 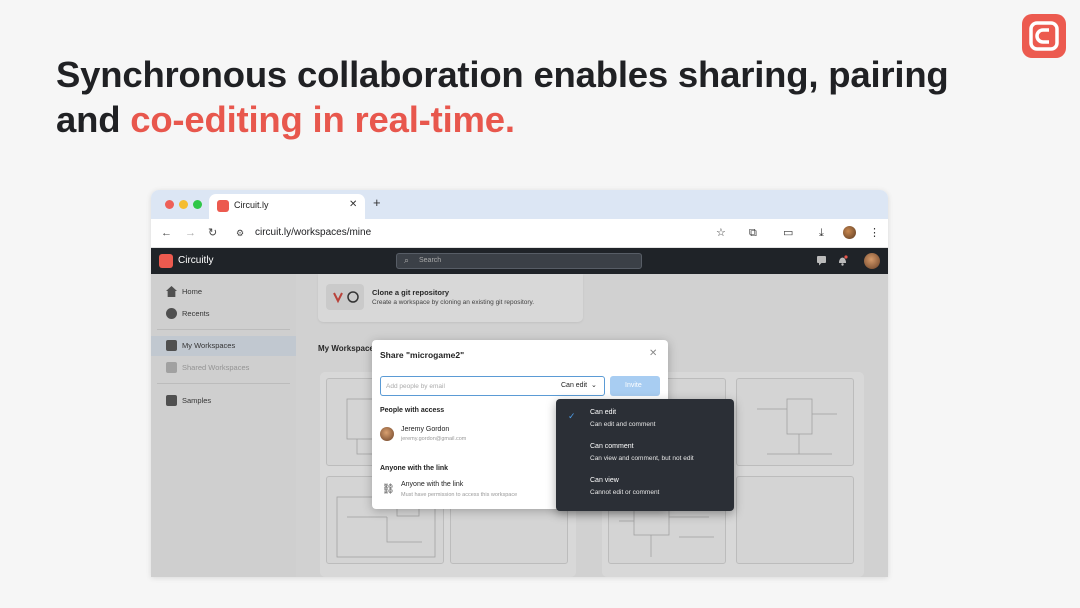 What do you see at coordinates (190, 233) in the screenshot?
I see `forward-arrow-icon: →` at bounding box center [190, 233].